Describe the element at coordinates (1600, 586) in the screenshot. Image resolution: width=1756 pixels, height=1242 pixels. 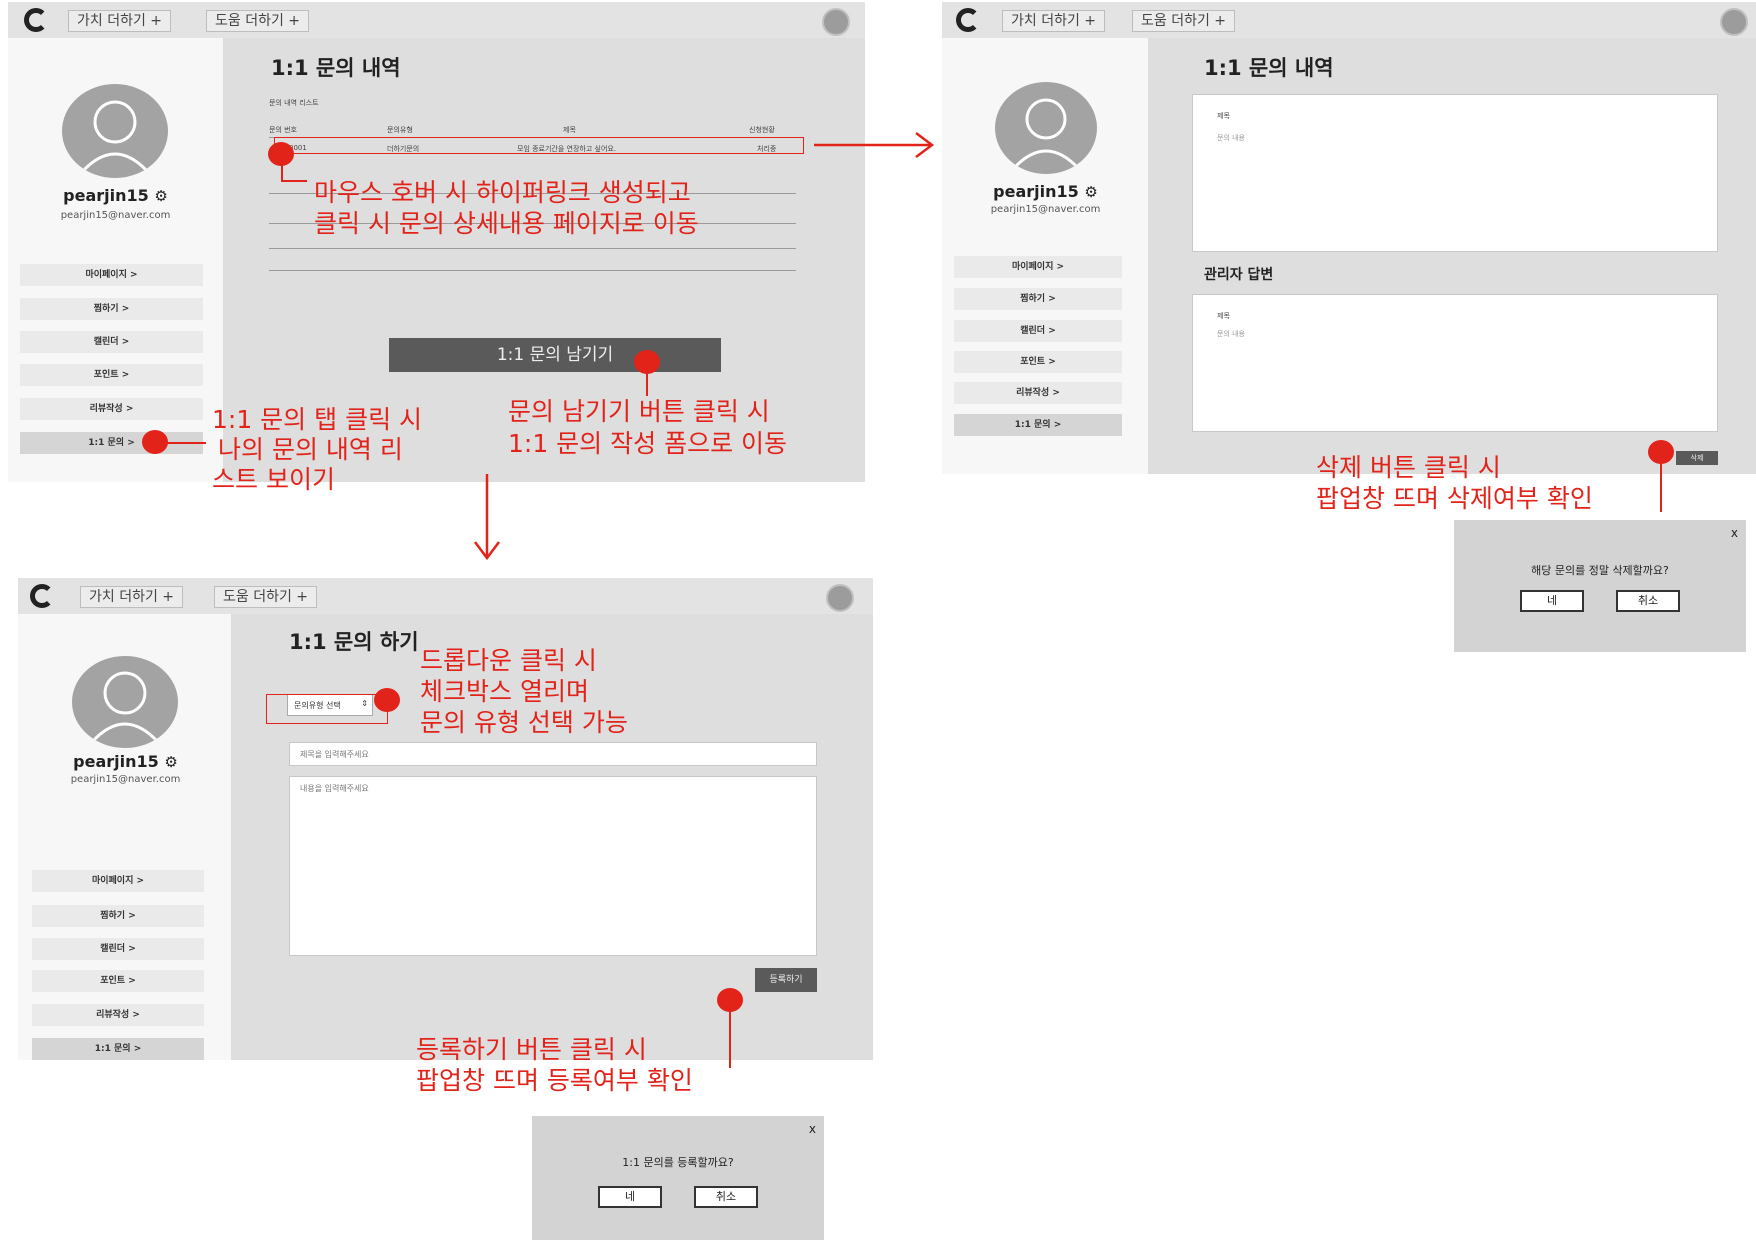
I see `delete-confirm-popup: x 해당 문의를 정말 삭제할까요? 네 취소` at that location.